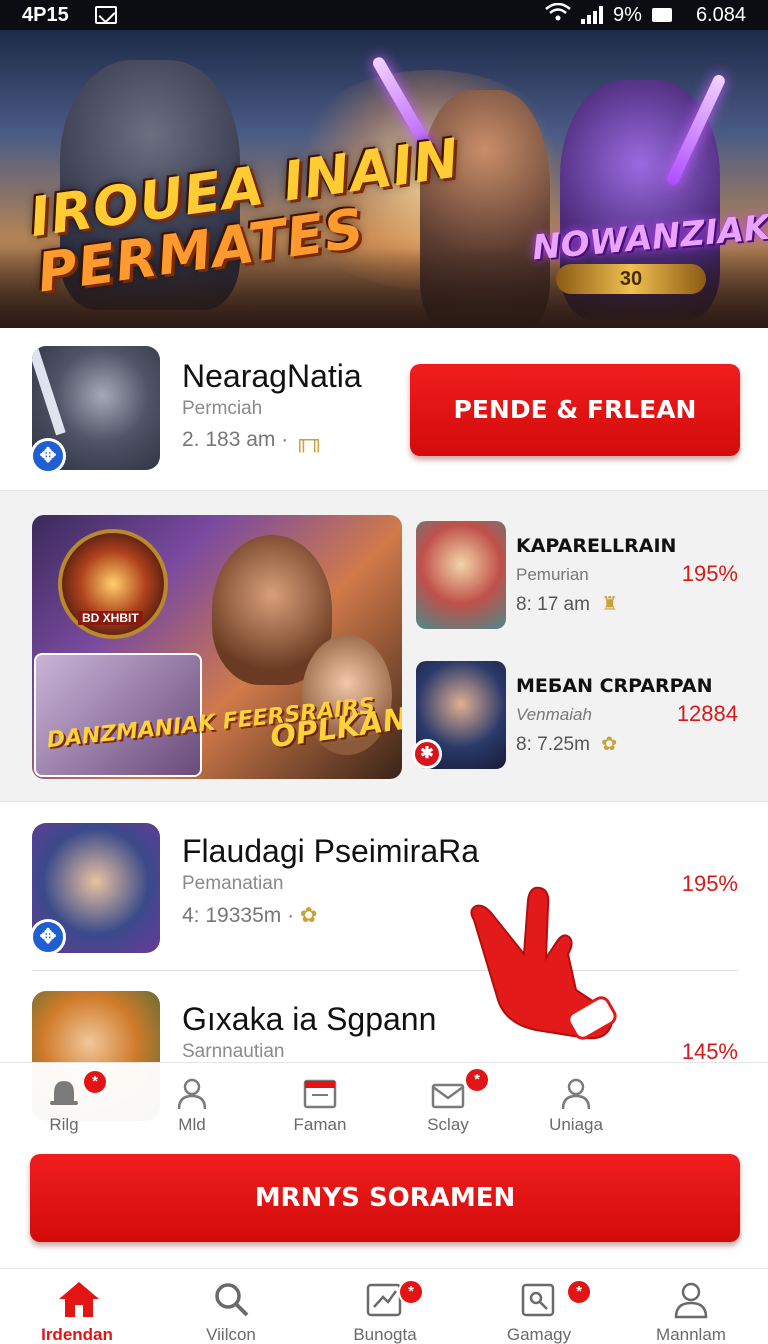 Image resolution: width=768 pixels, height=1344 pixels. What do you see at coordinates (222, 408) in the screenshot?
I see `featured-subtitle: Permciah` at bounding box center [222, 408].